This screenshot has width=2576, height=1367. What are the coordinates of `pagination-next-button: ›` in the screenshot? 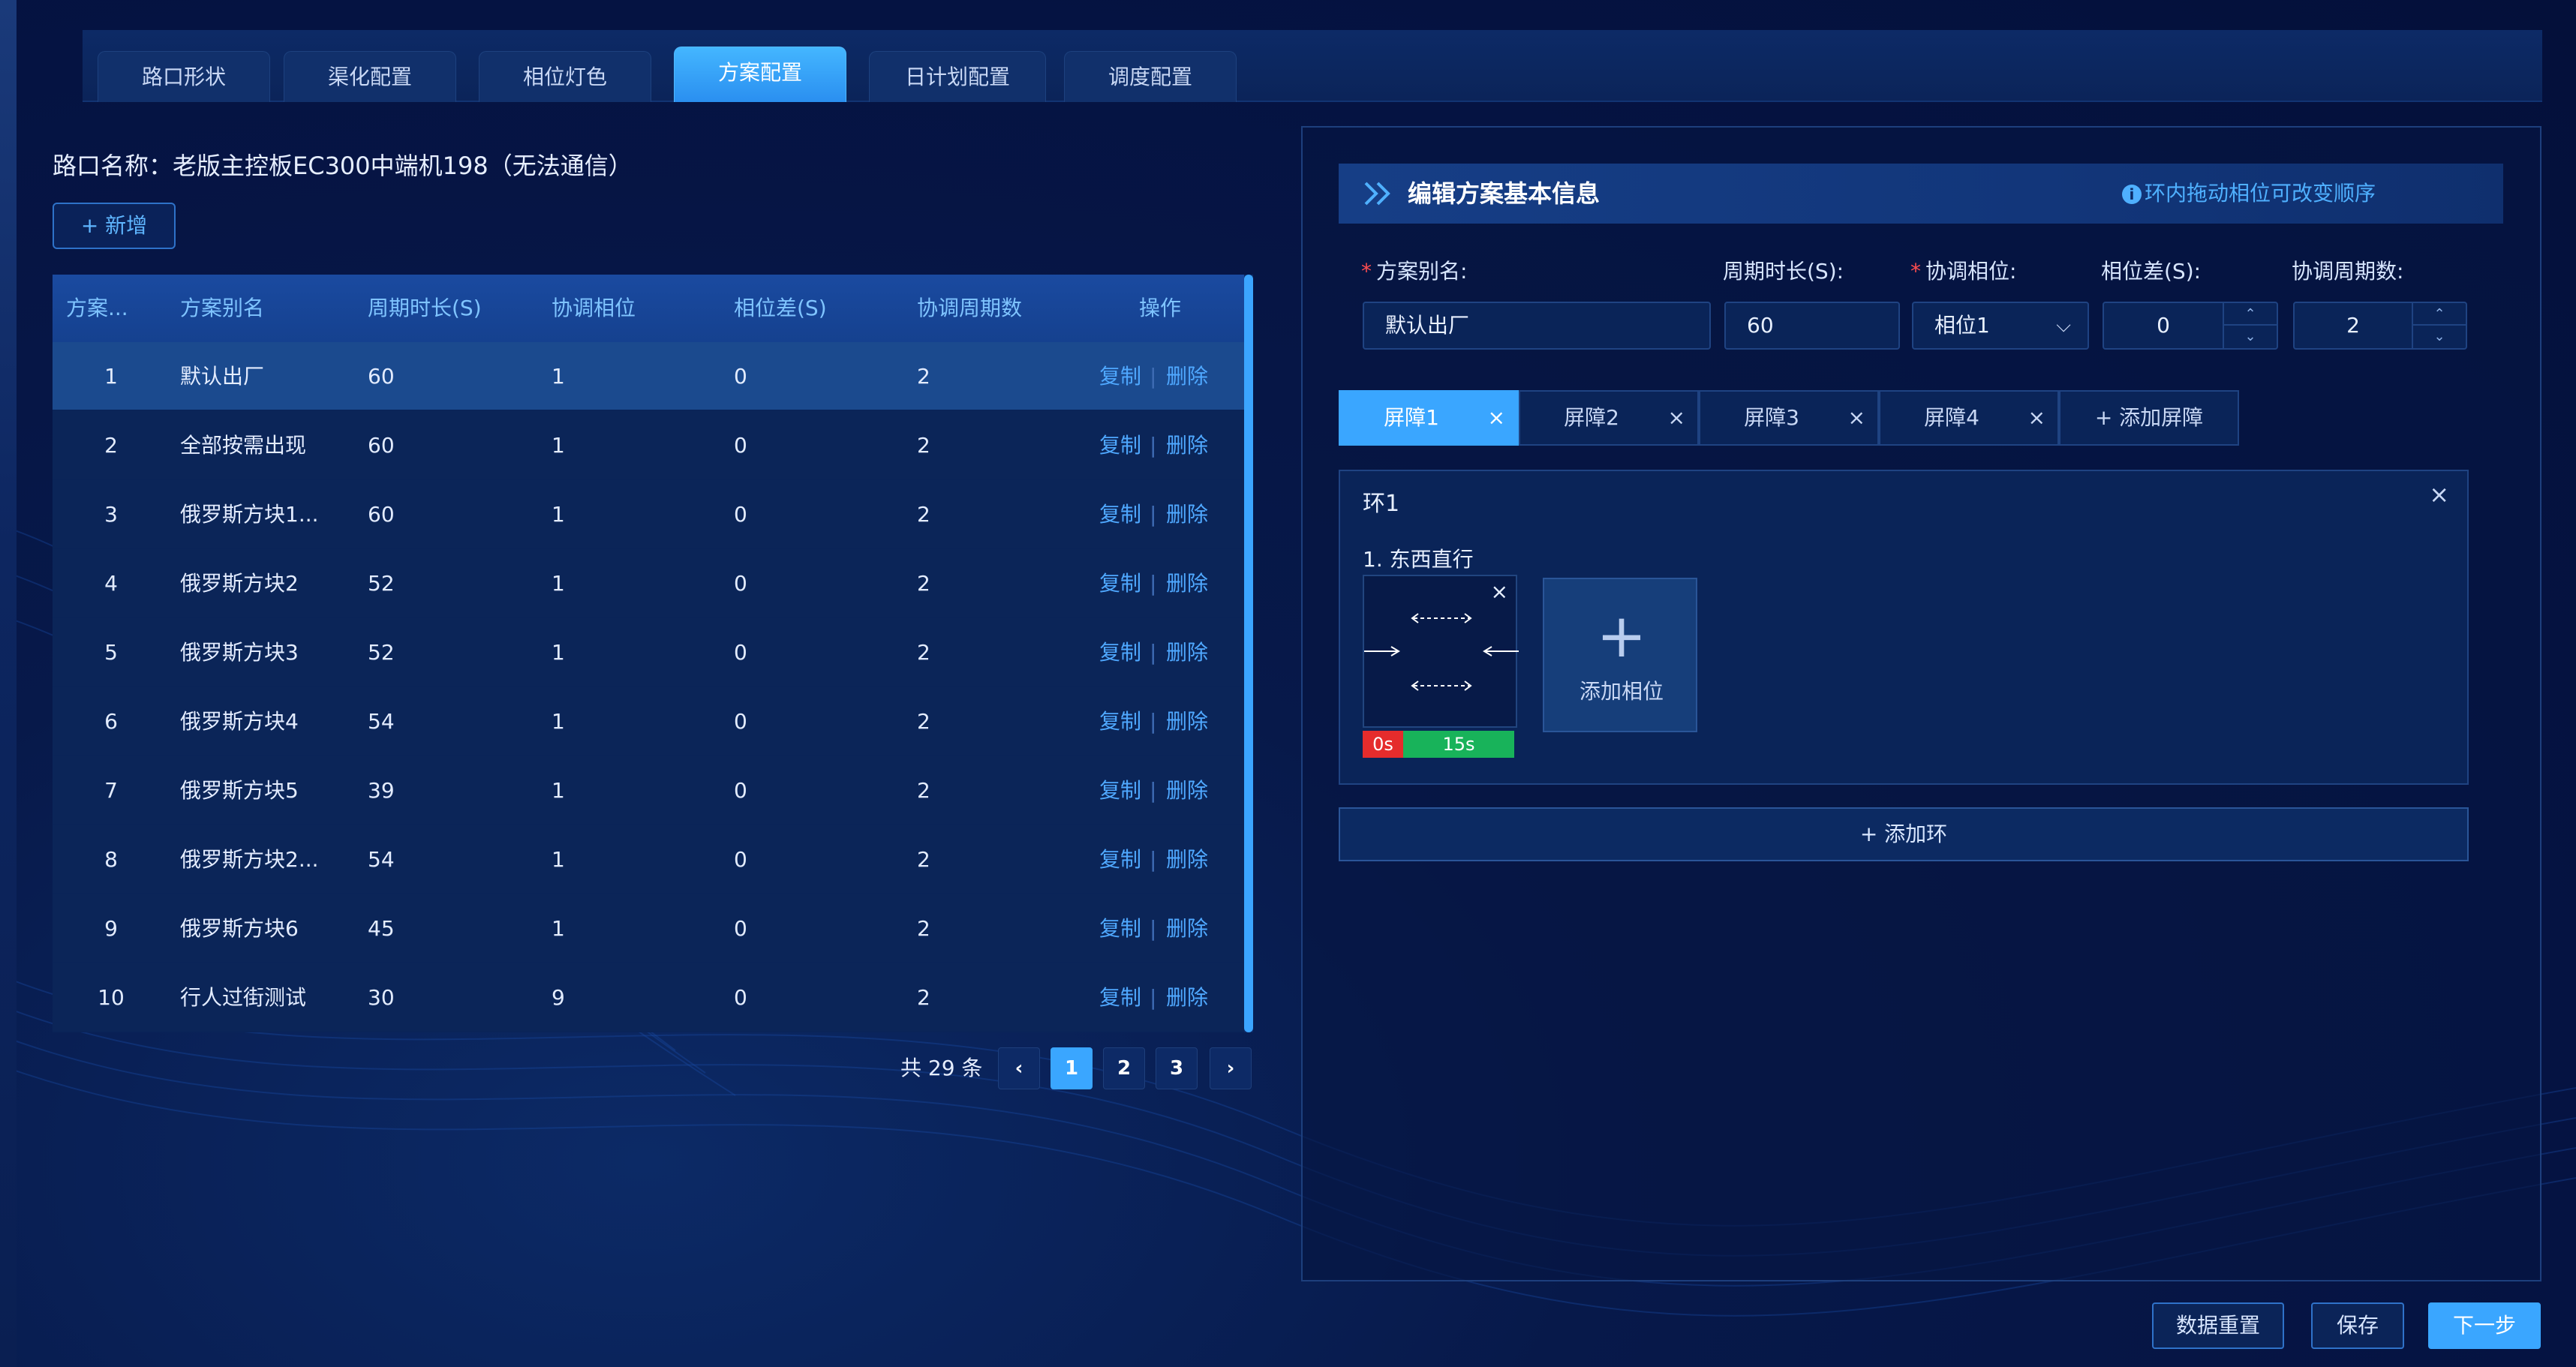 It's located at (1231, 1068).